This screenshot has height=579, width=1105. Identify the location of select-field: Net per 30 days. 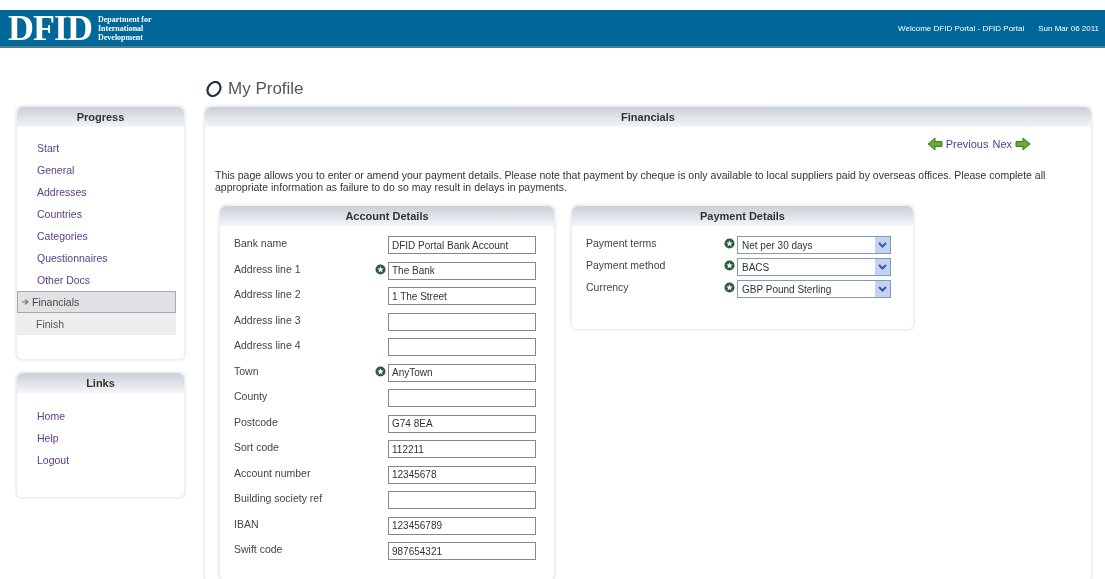
(814, 245).